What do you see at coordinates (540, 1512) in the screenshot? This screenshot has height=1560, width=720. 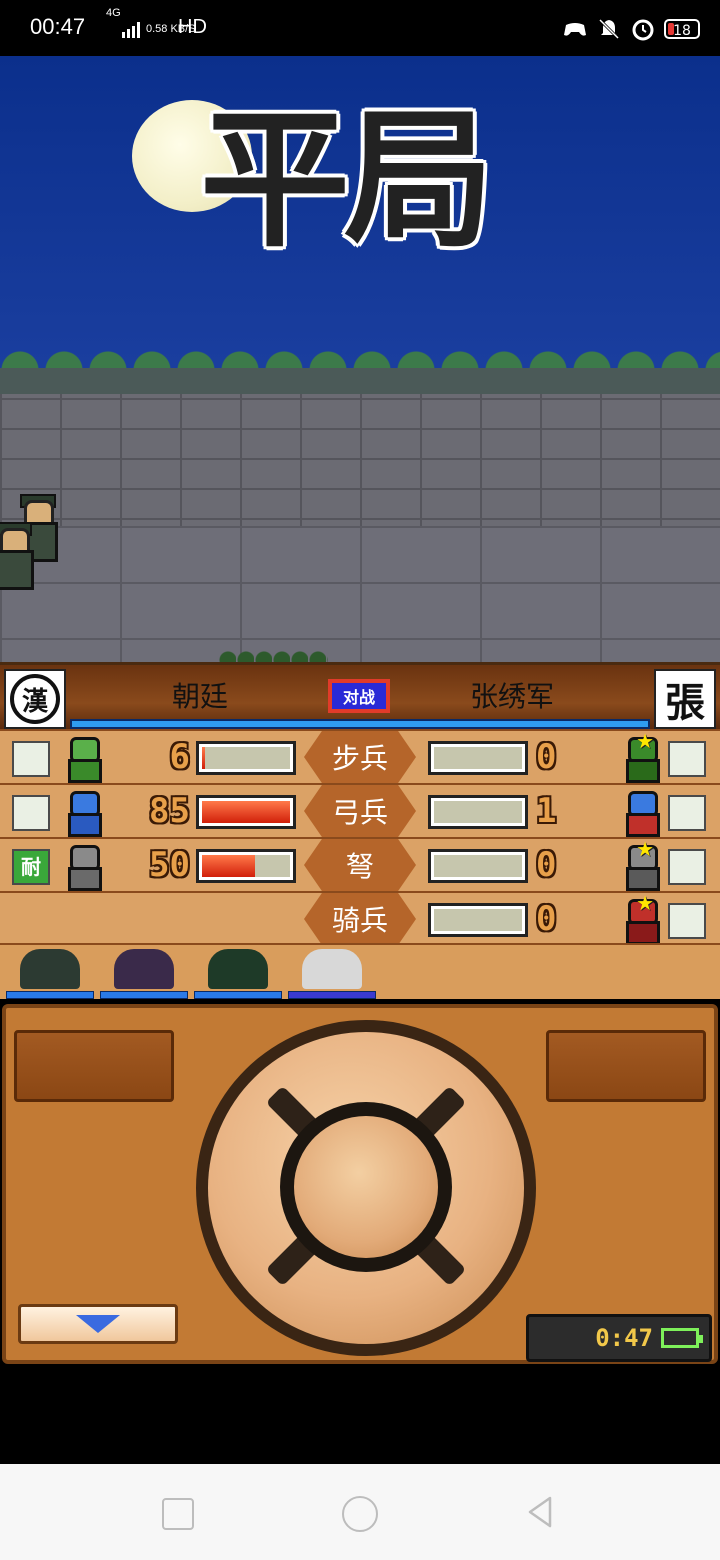 I see `back-button` at bounding box center [540, 1512].